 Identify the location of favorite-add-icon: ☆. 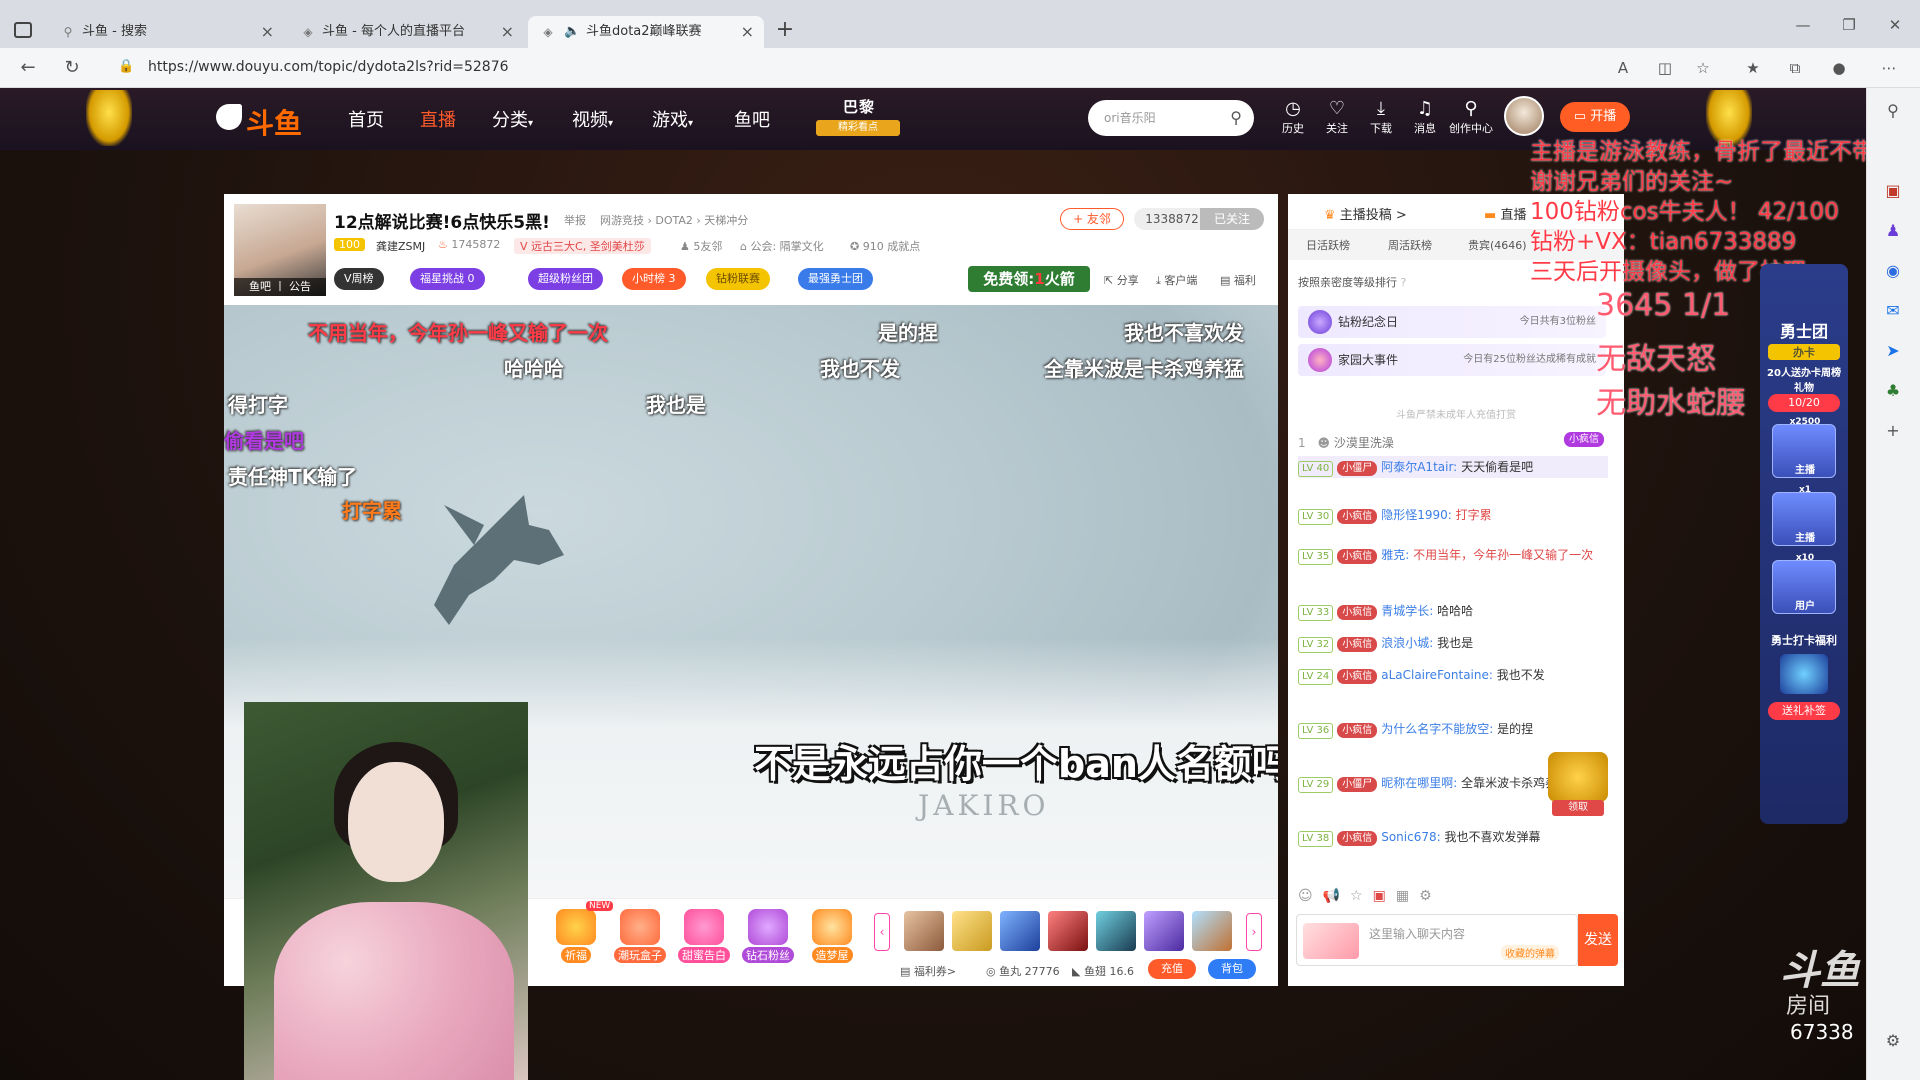
(1703, 68).